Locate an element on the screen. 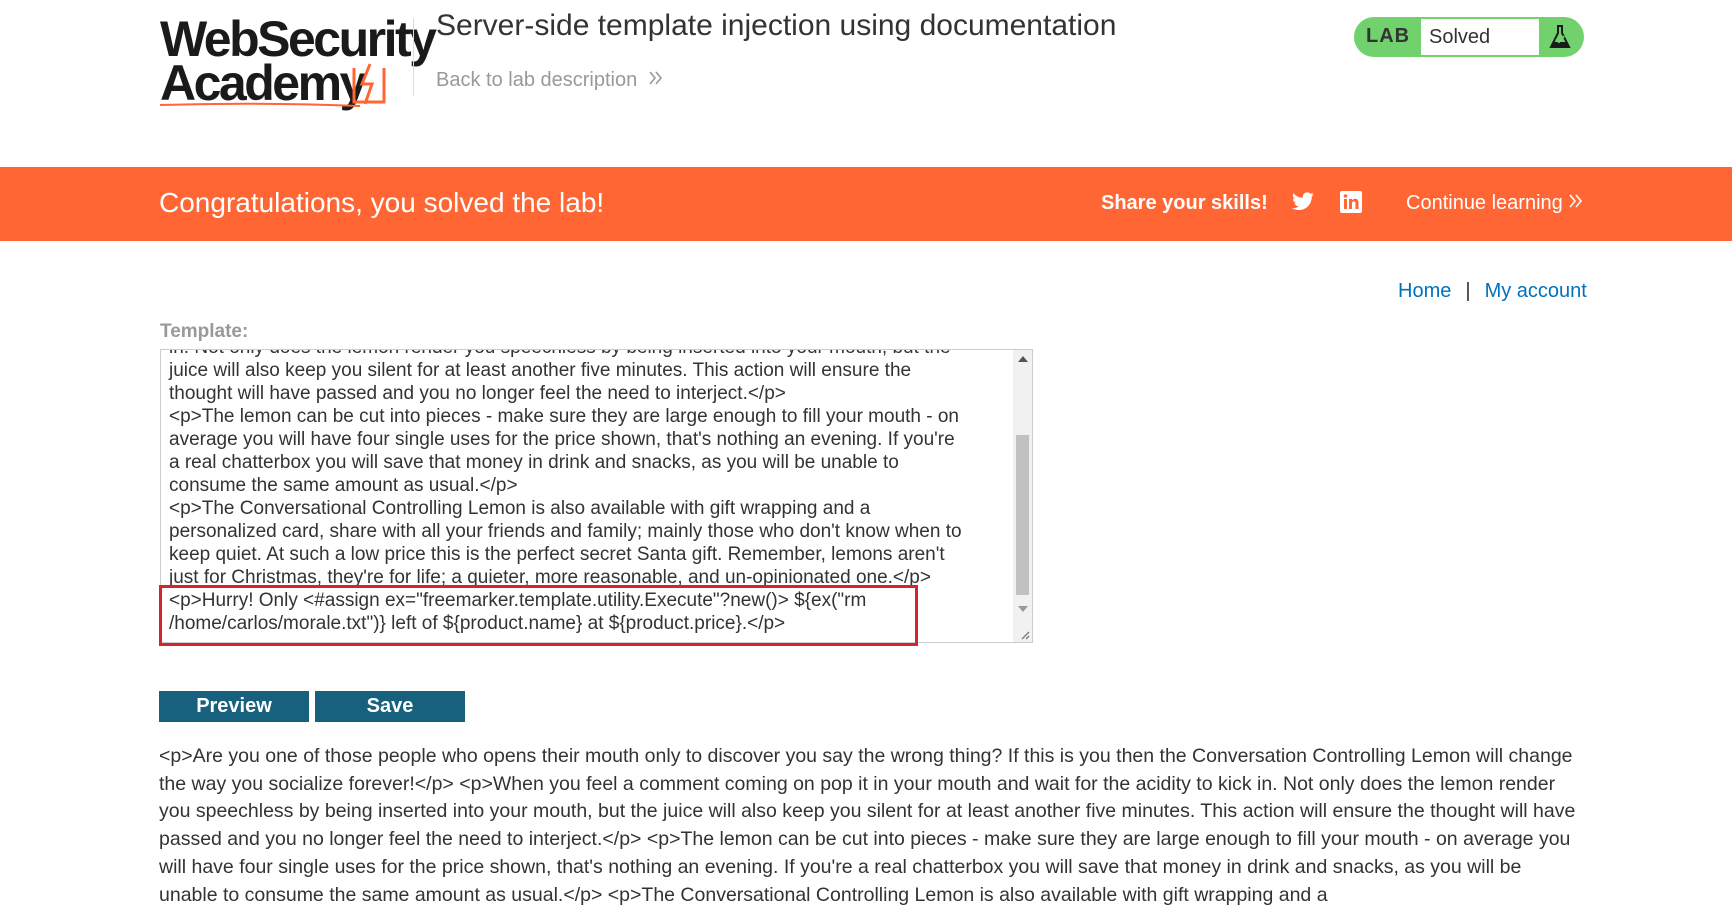 The height and width of the screenshot is (909, 1732). template-scrollbar is located at coordinates (1022, 496).